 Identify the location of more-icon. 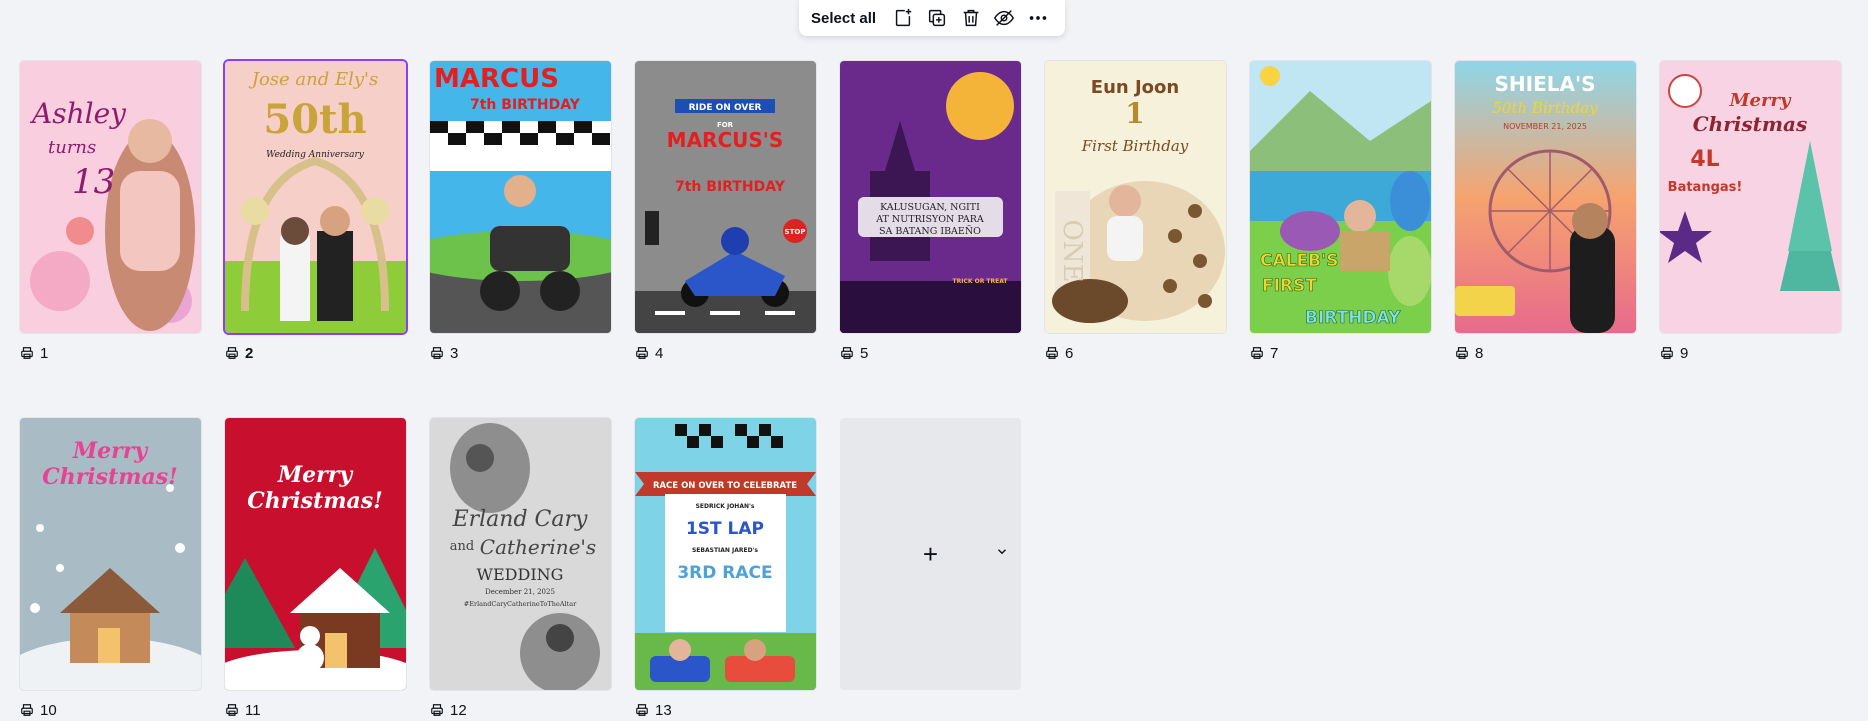
(1038, 18).